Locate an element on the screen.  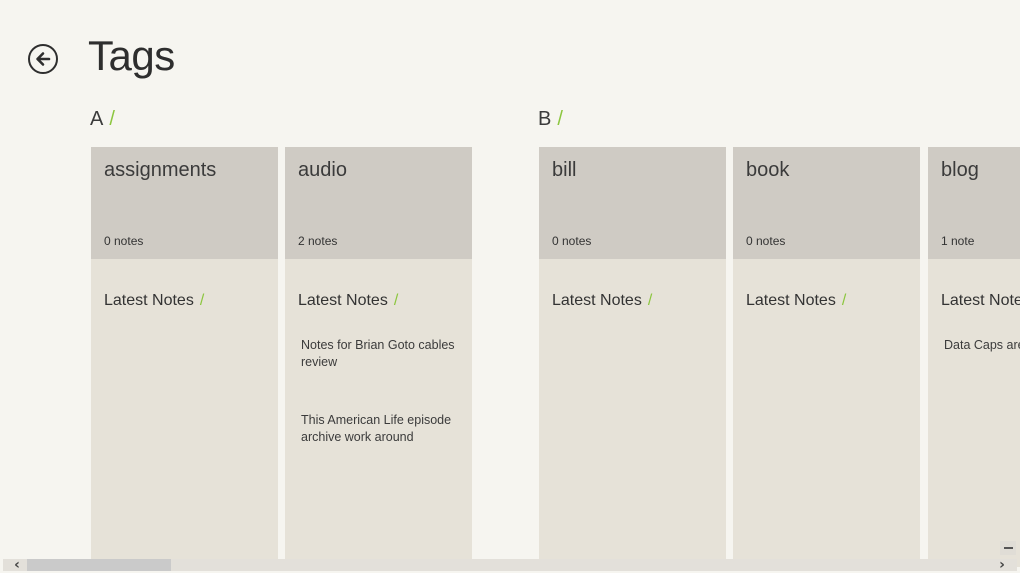
horizontal-scrollbar: ‹ › is located at coordinates (510, 565).